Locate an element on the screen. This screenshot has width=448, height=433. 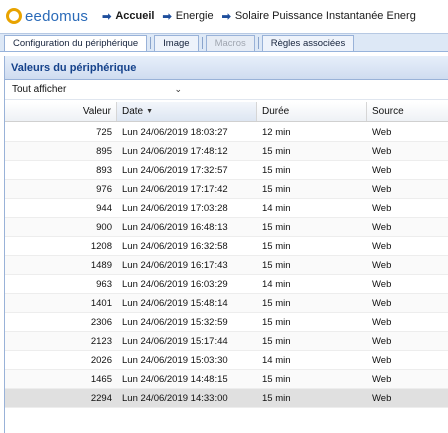
cell-date: Lun 24/06/2019 17:17:42 is located at coordinates (175, 189).